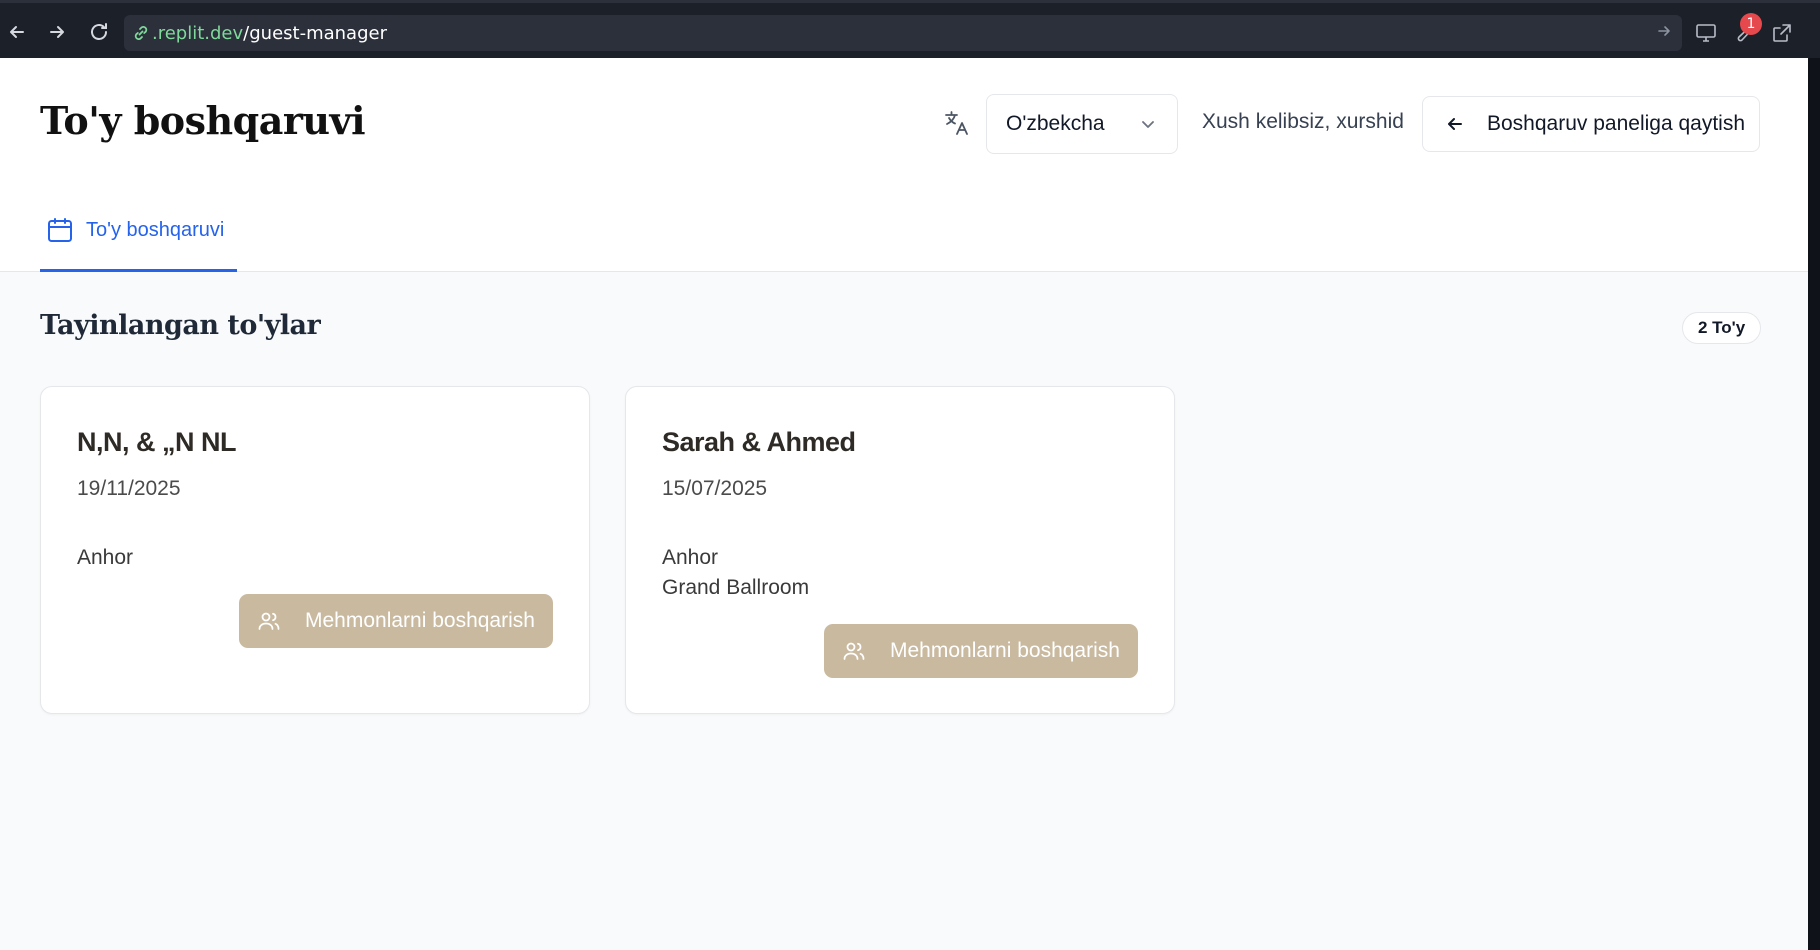 The height and width of the screenshot is (950, 1820). What do you see at coordinates (17, 32) in the screenshot?
I see `back-arrow-icon` at bounding box center [17, 32].